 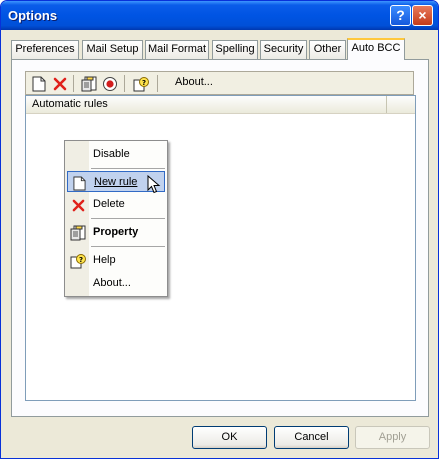 I want to click on title-bar: Options ? ×, so click(x=219, y=15).